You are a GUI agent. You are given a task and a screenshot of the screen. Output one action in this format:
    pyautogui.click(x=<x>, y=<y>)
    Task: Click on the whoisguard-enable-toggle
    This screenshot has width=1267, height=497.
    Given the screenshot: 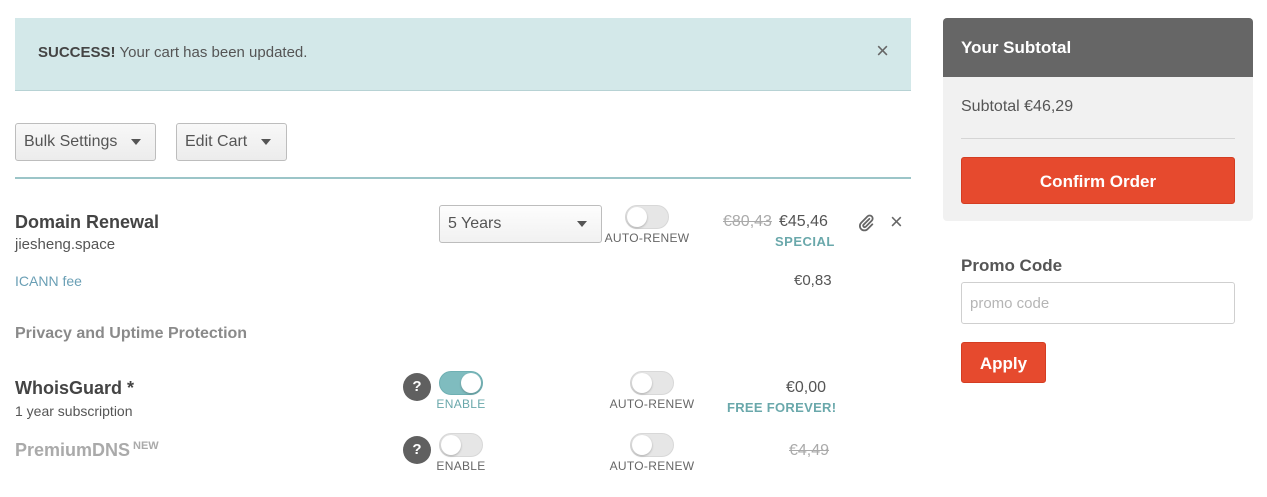 What is the action you would take?
    pyautogui.click(x=461, y=383)
    